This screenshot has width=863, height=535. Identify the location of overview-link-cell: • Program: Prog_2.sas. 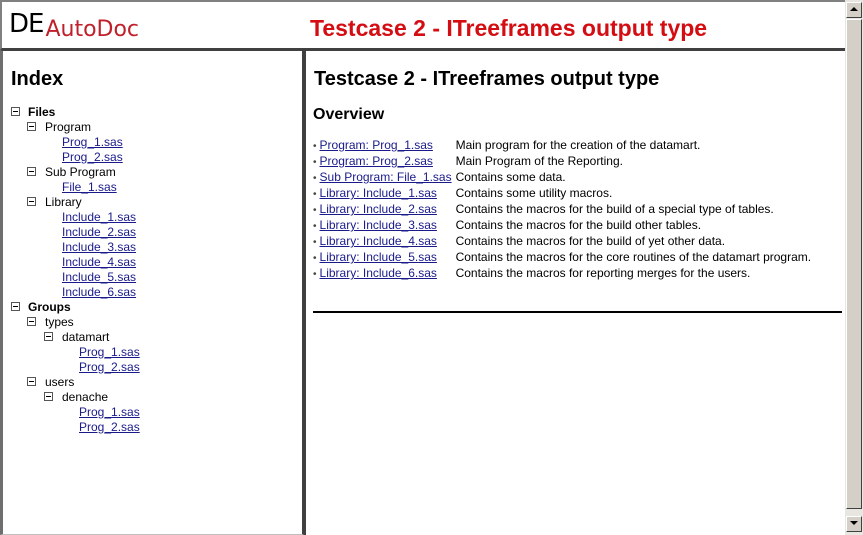
(384, 162).